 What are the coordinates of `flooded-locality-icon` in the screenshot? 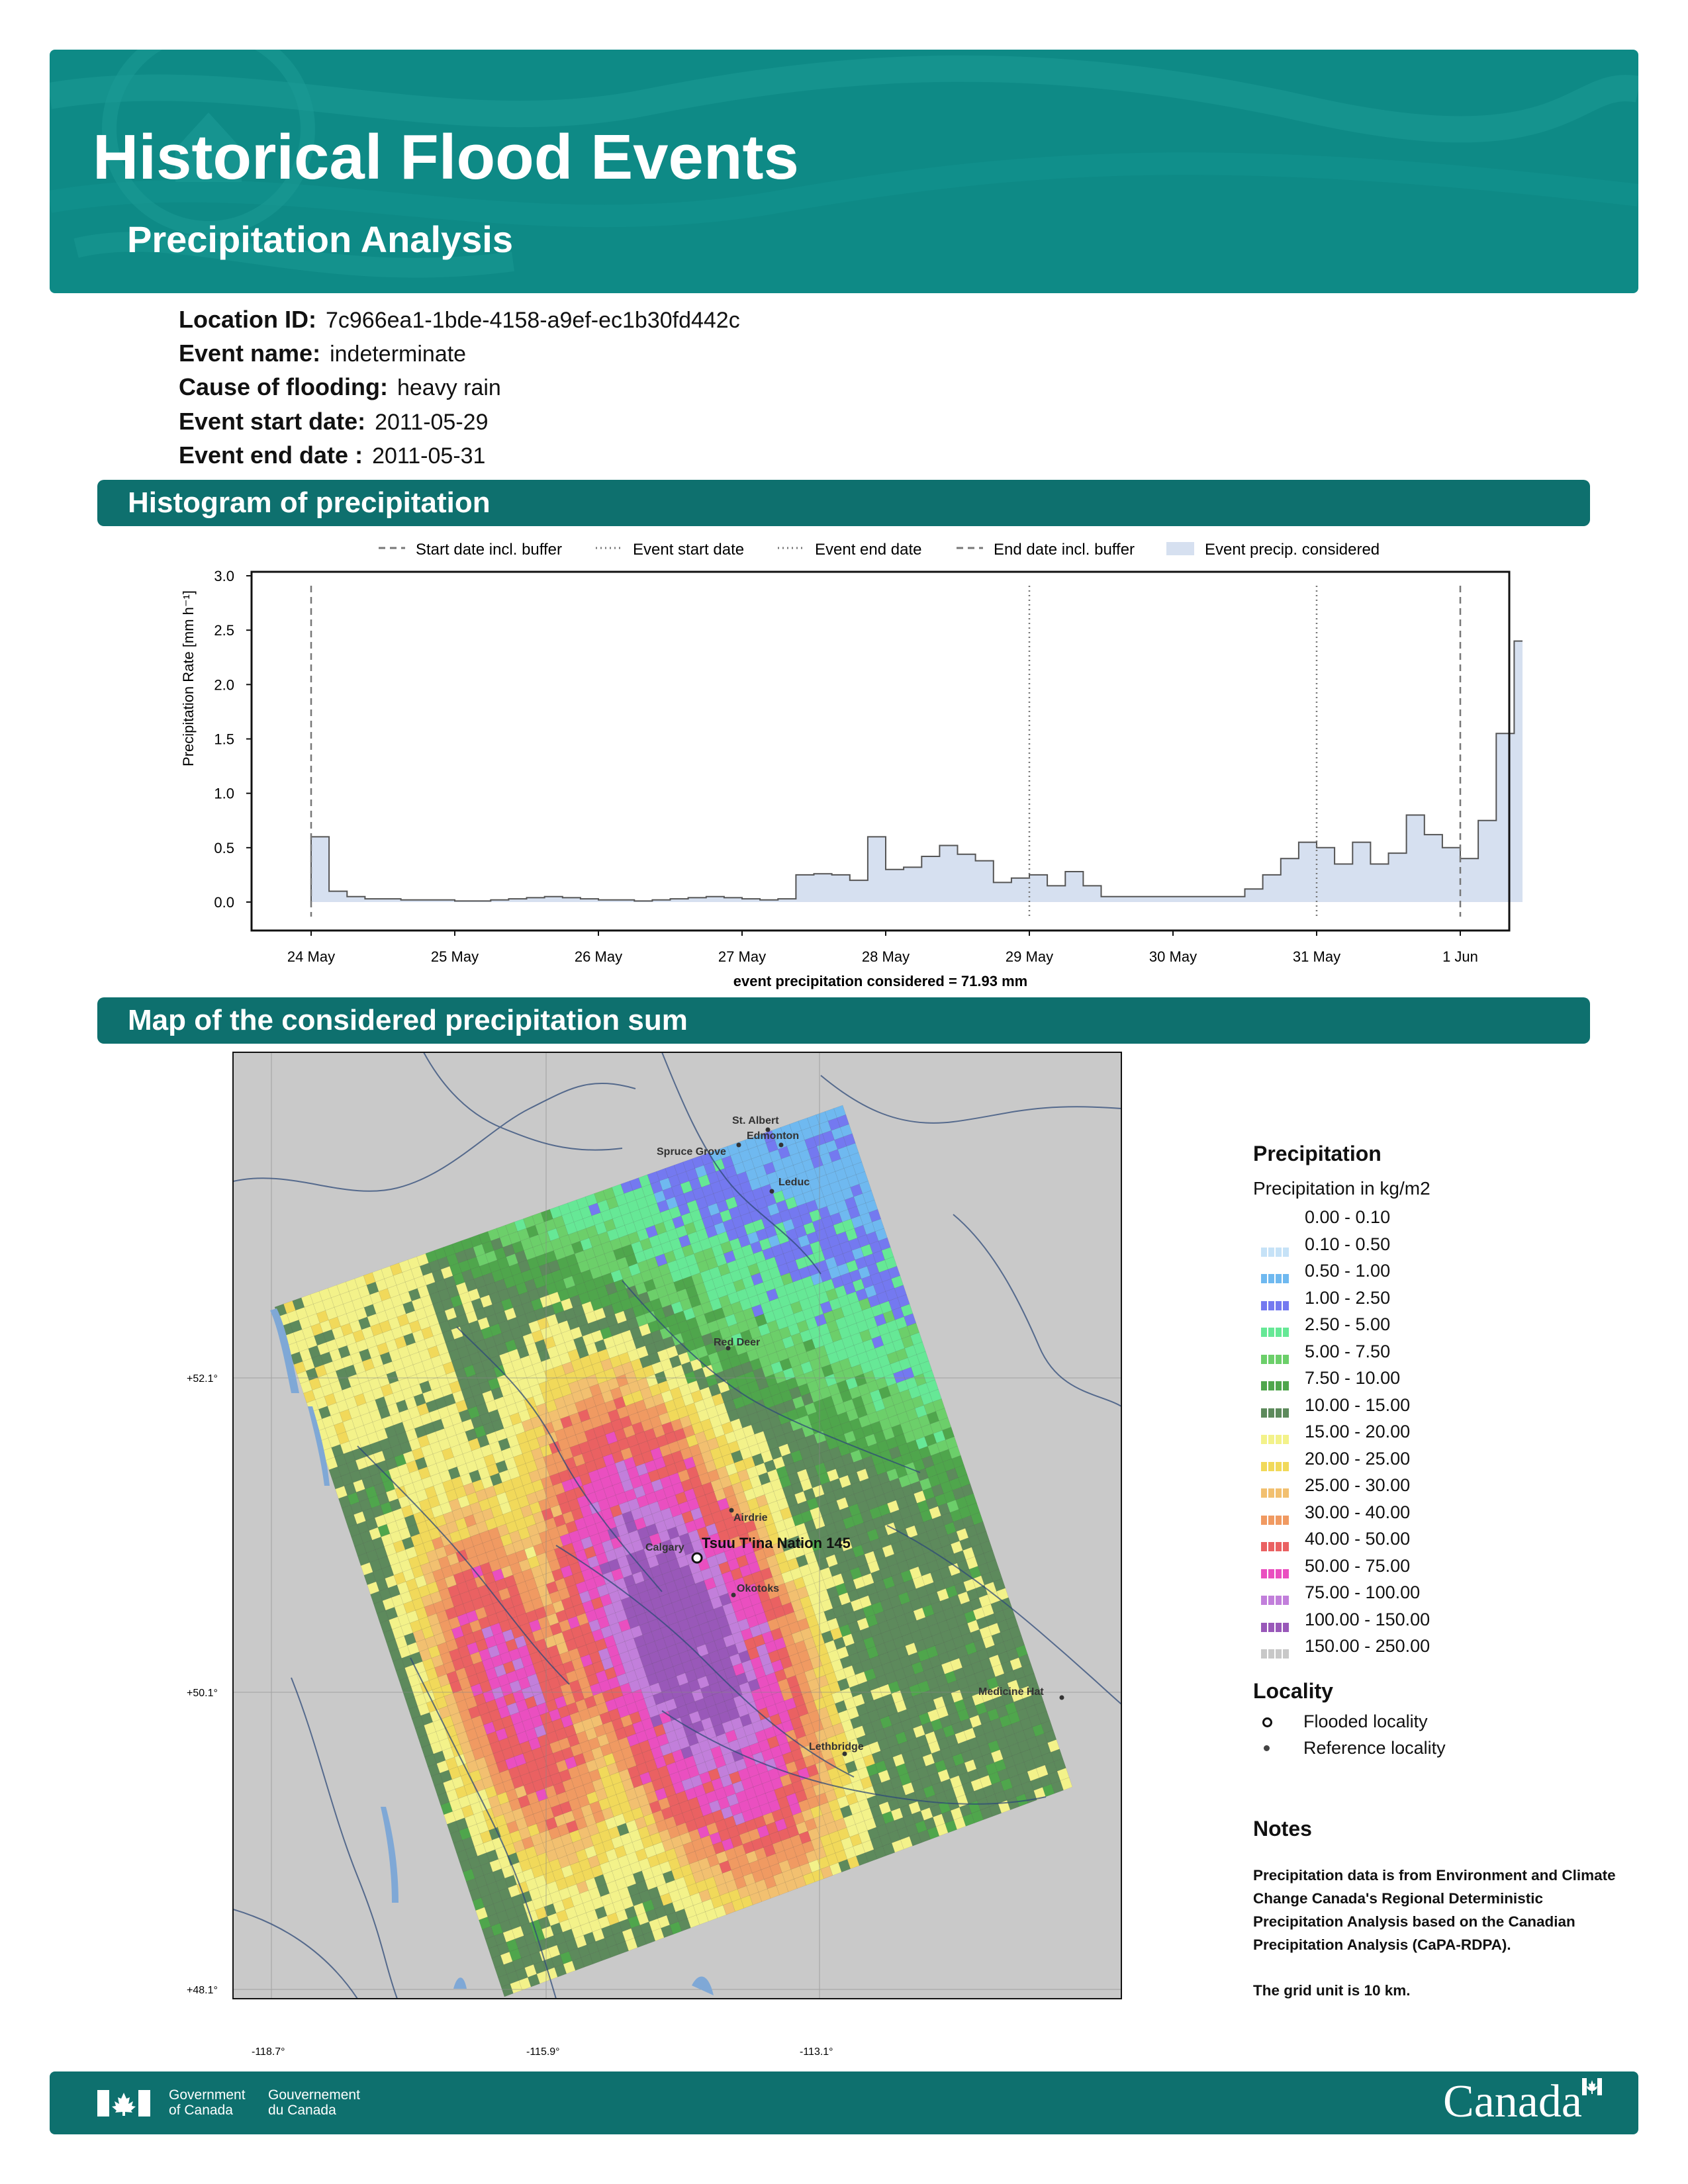 It's located at (1267, 1722).